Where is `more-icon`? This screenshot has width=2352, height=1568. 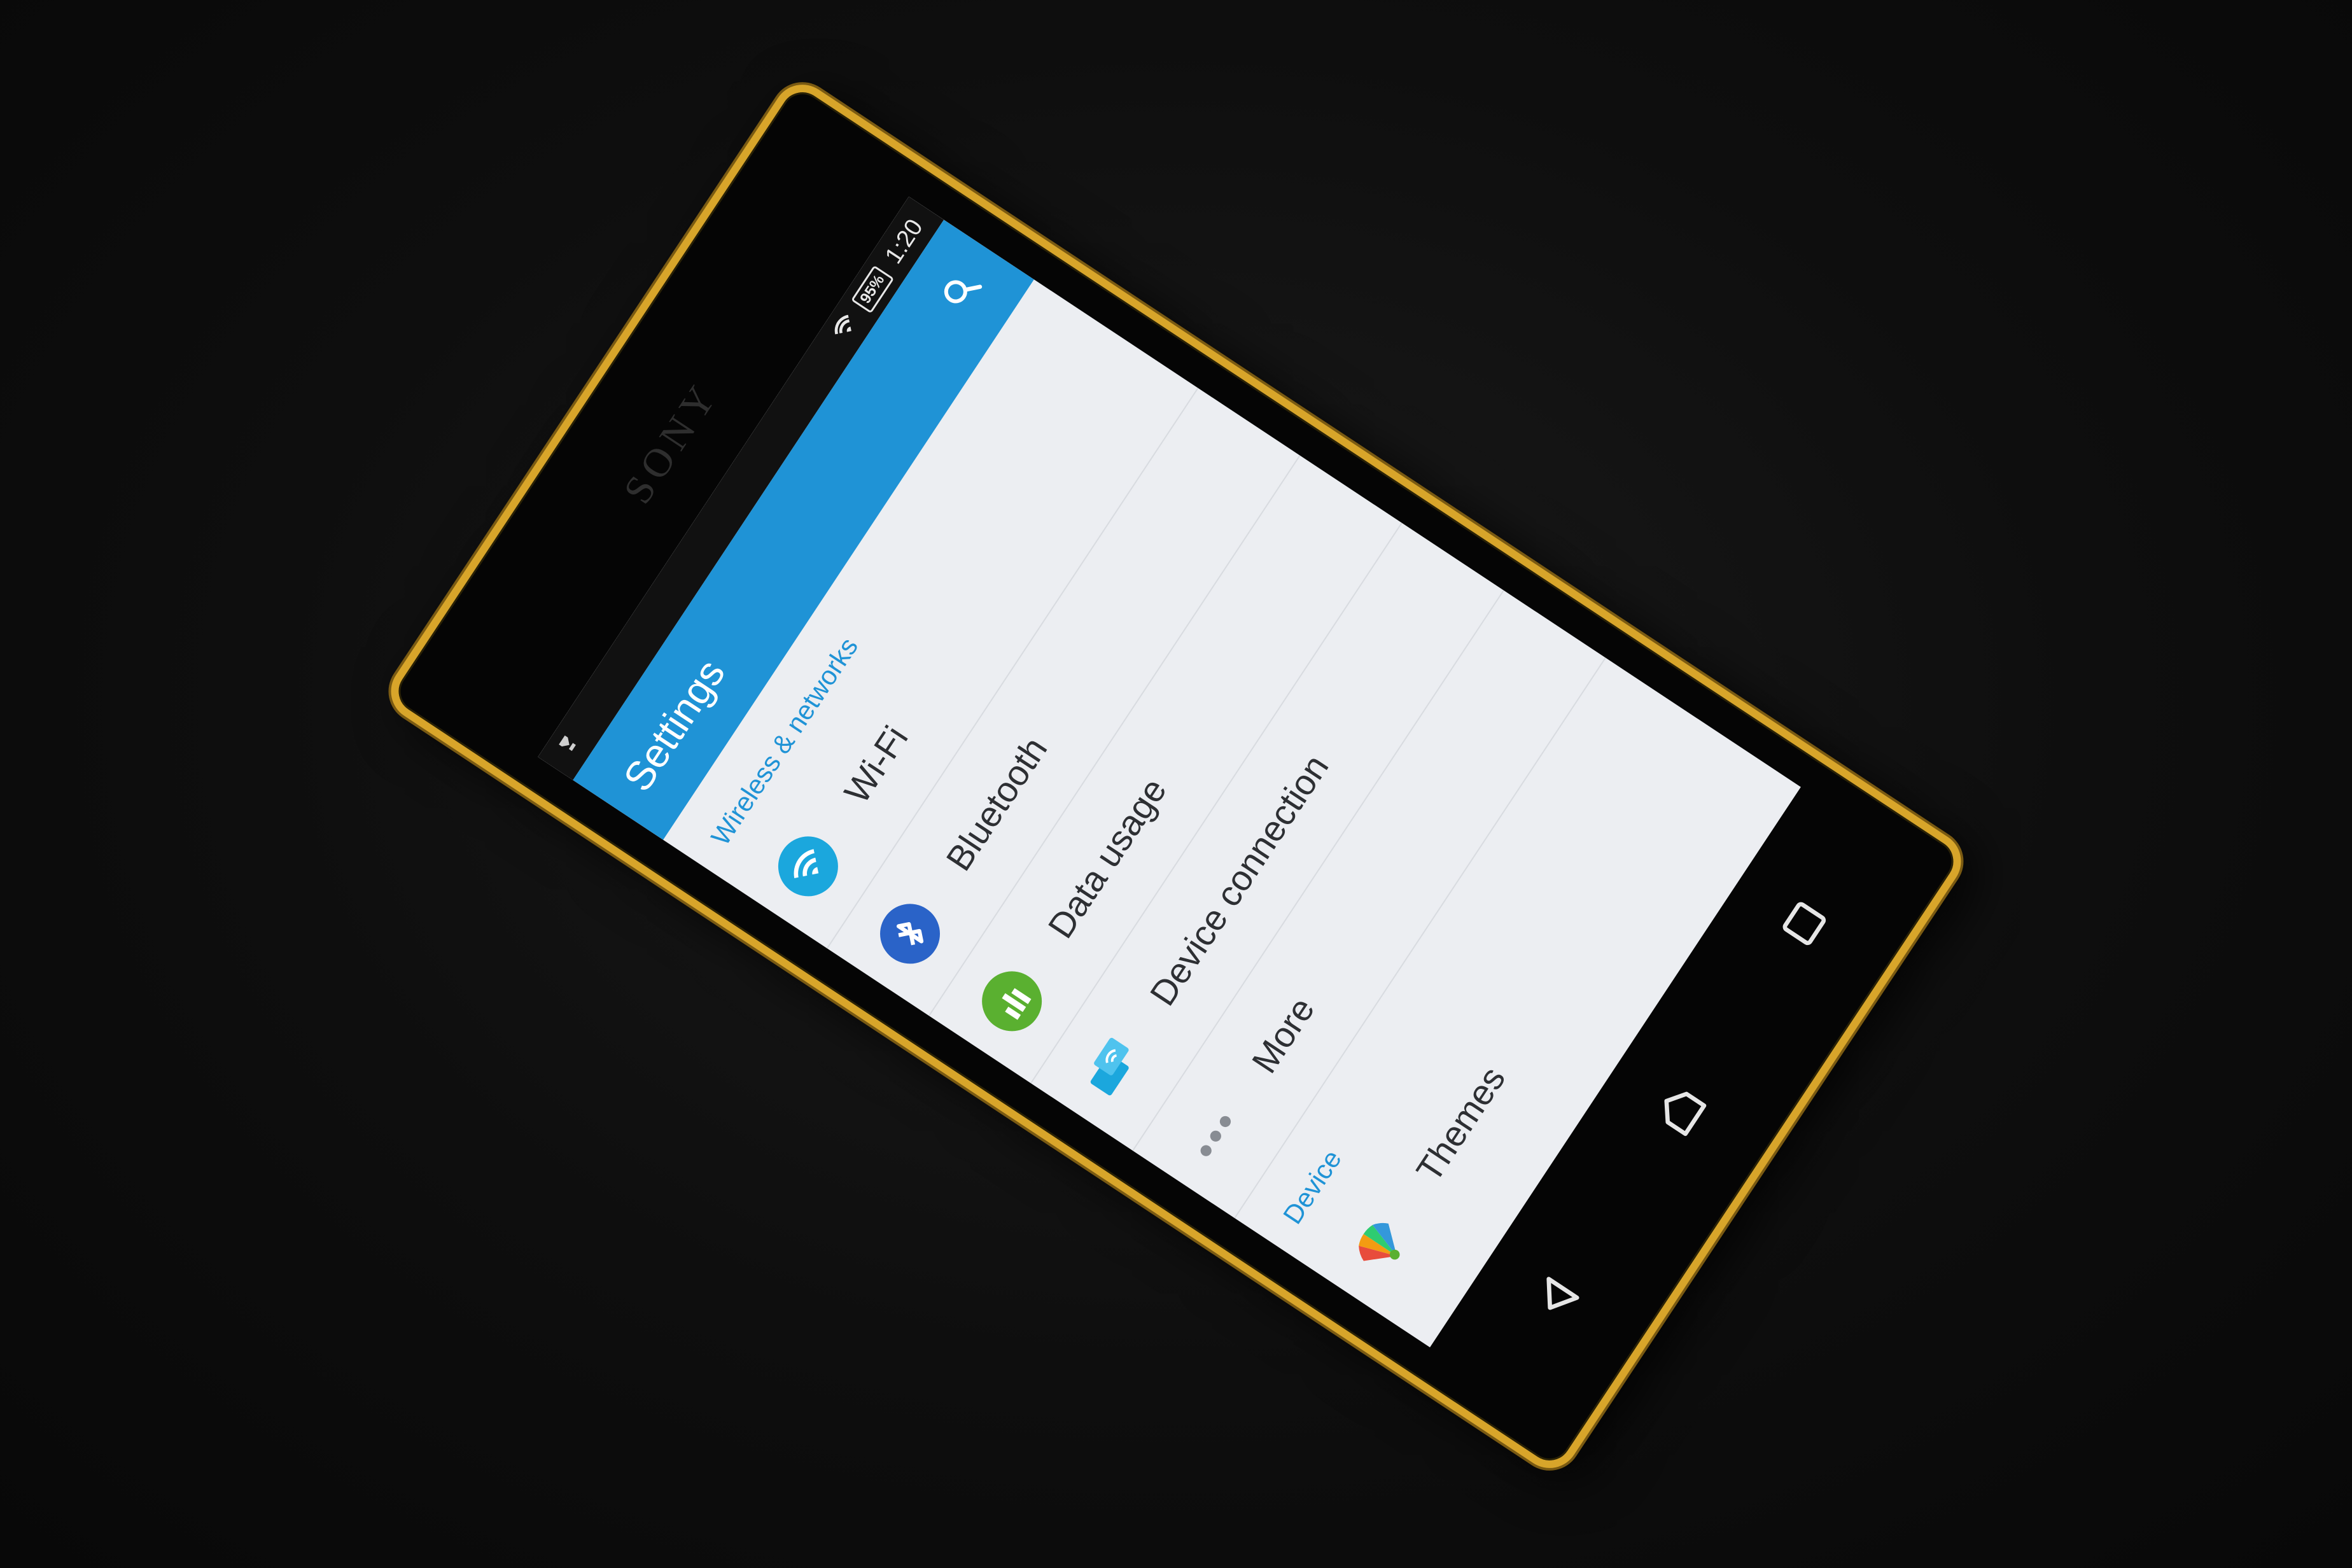 more-icon is located at coordinates (1215, 1136).